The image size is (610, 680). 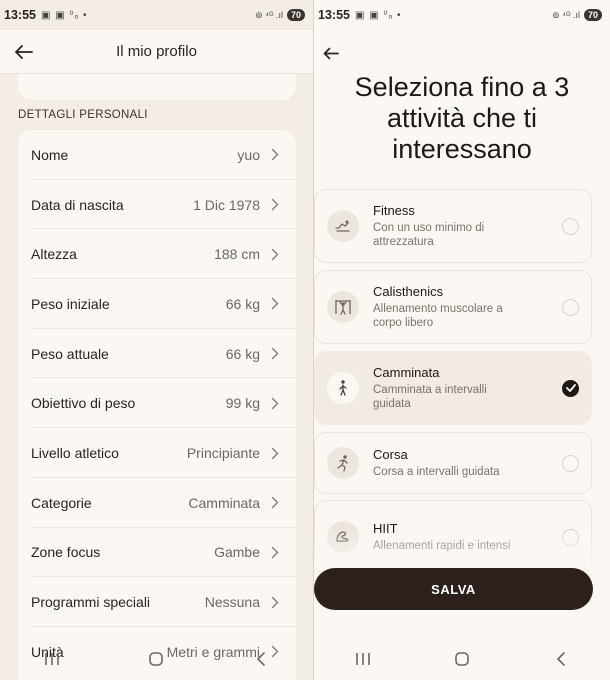 I want to click on calisthenics-icon, so click(x=343, y=307).